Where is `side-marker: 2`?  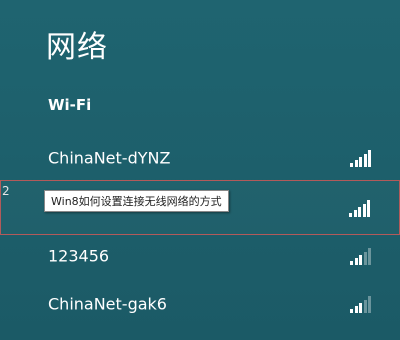
side-marker: 2 is located at coordinates (6, 191).